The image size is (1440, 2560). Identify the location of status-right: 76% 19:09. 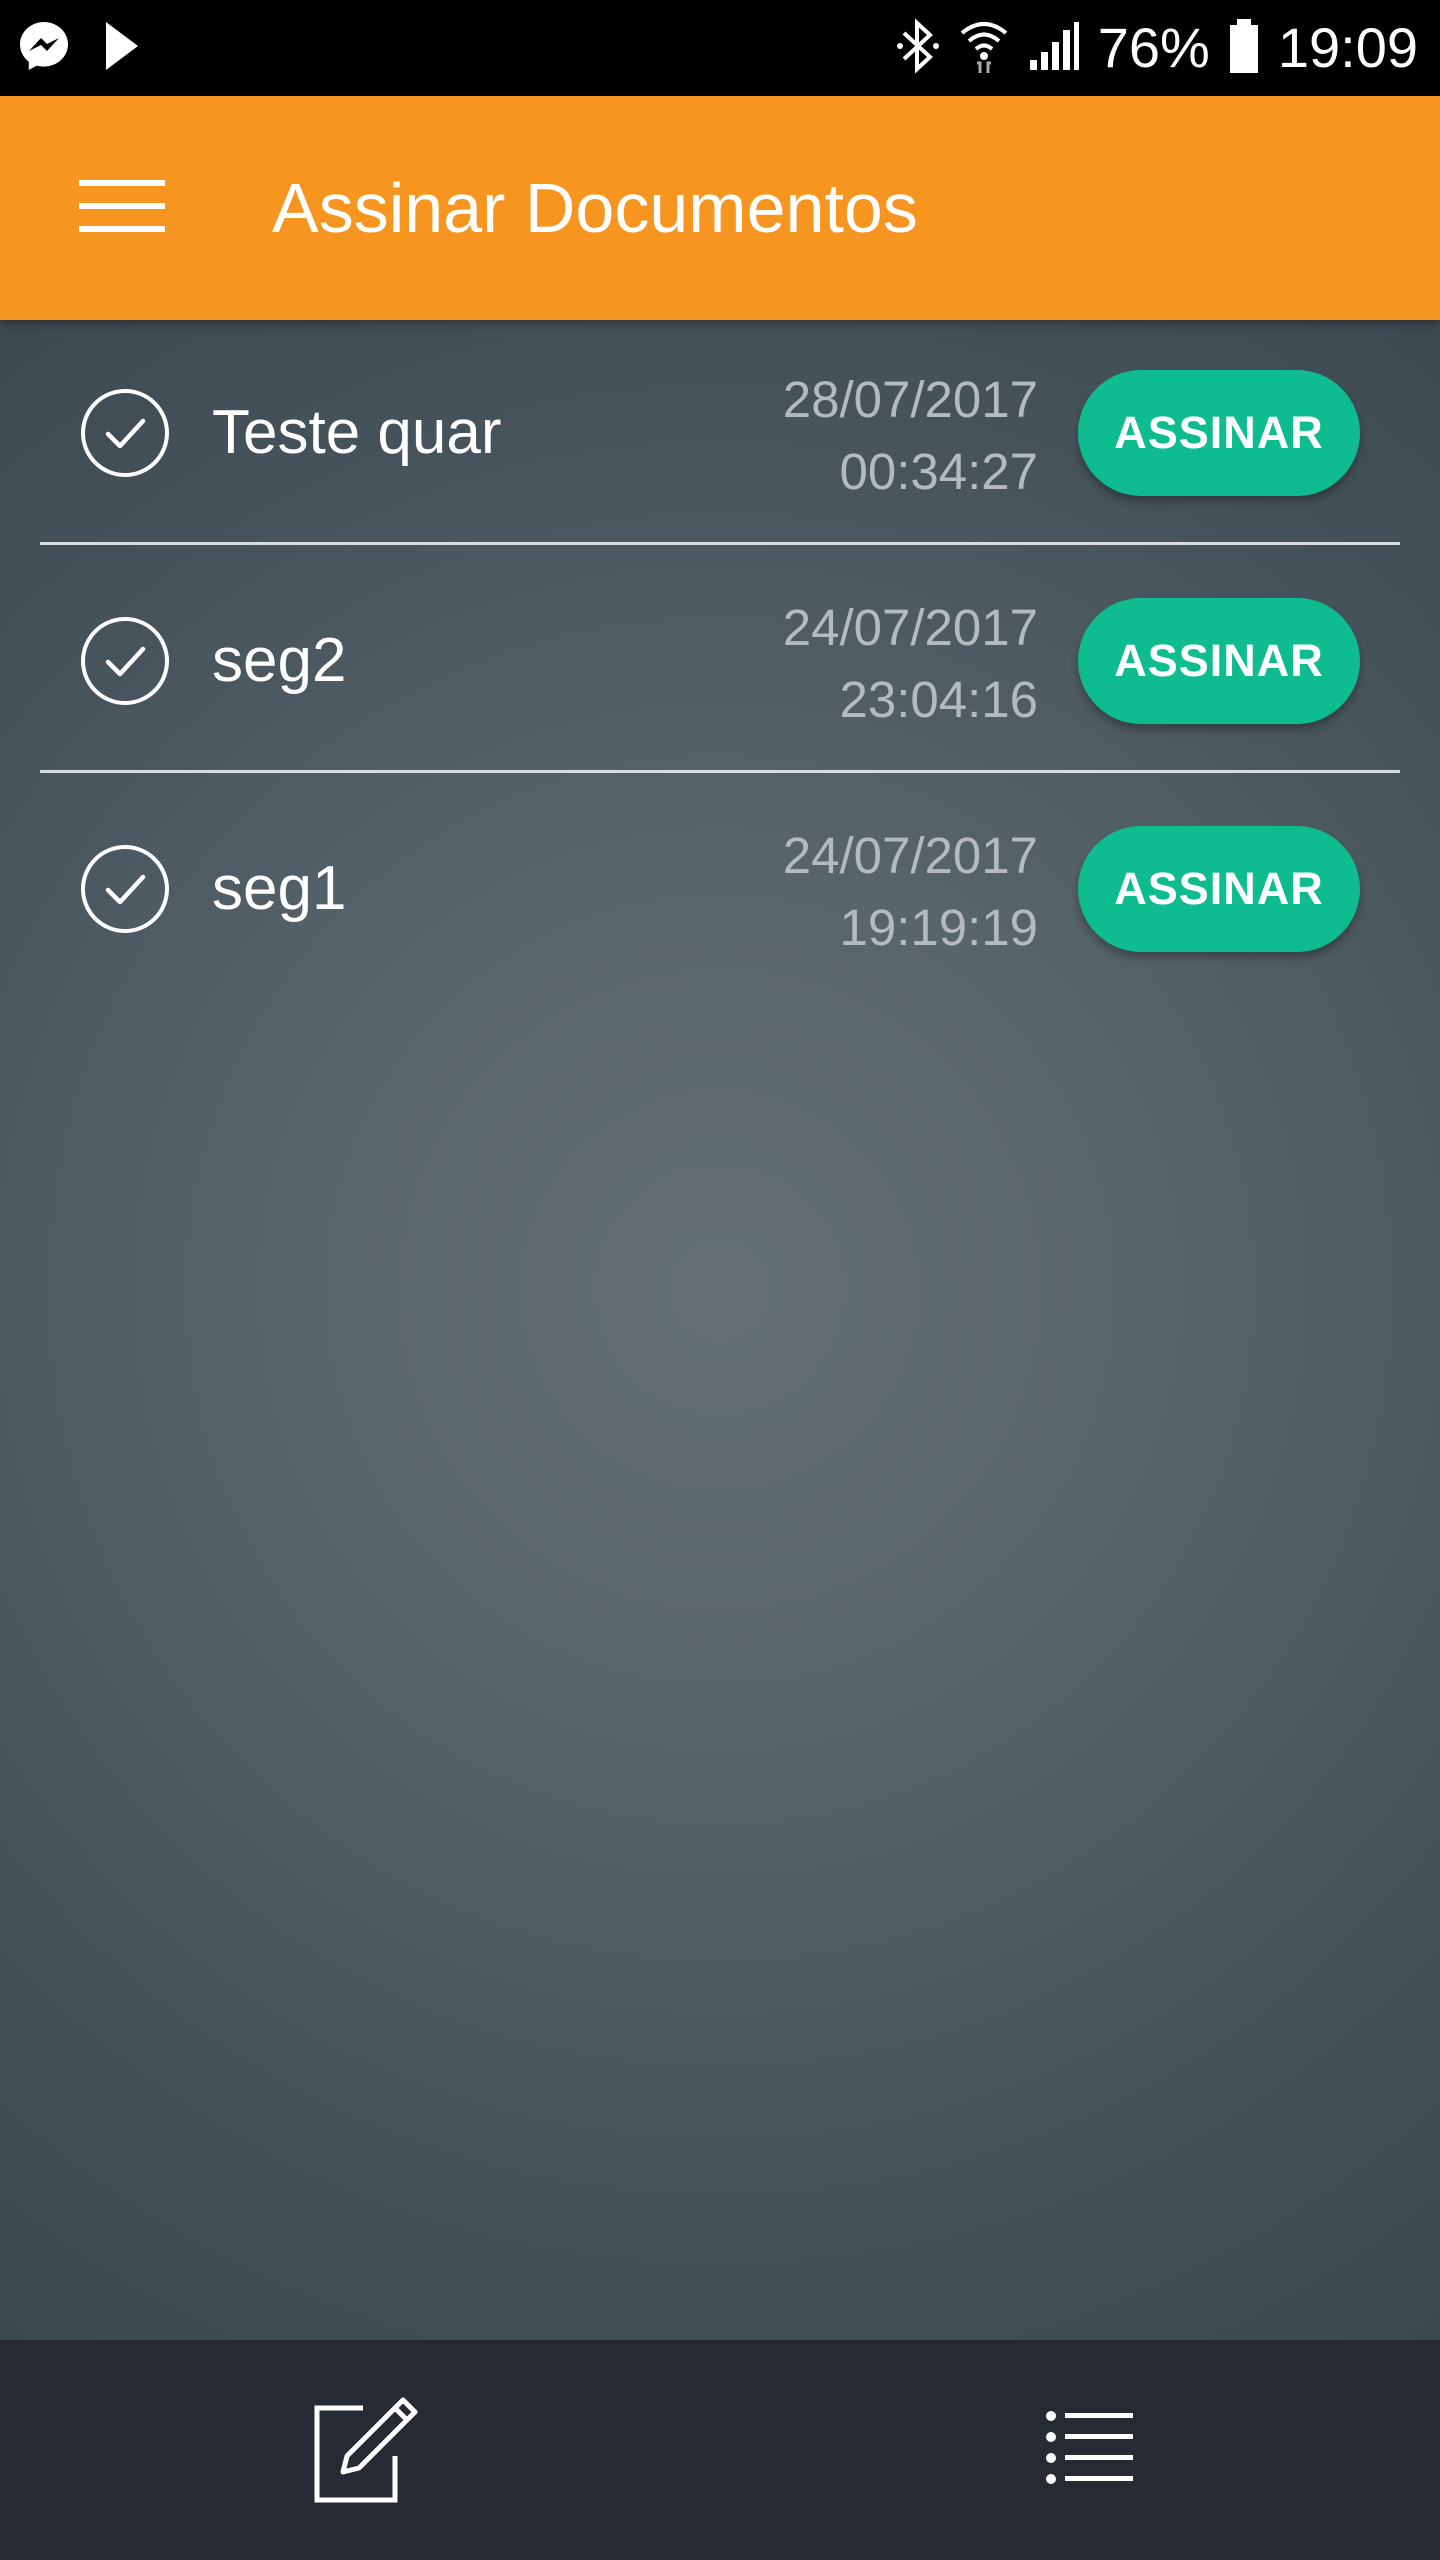
(1157, 48).